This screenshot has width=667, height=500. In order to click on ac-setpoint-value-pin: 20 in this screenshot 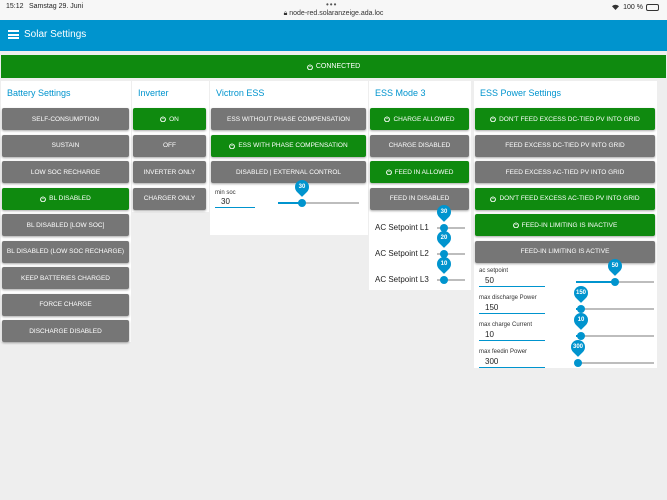, I will do `click(444, 238)`.